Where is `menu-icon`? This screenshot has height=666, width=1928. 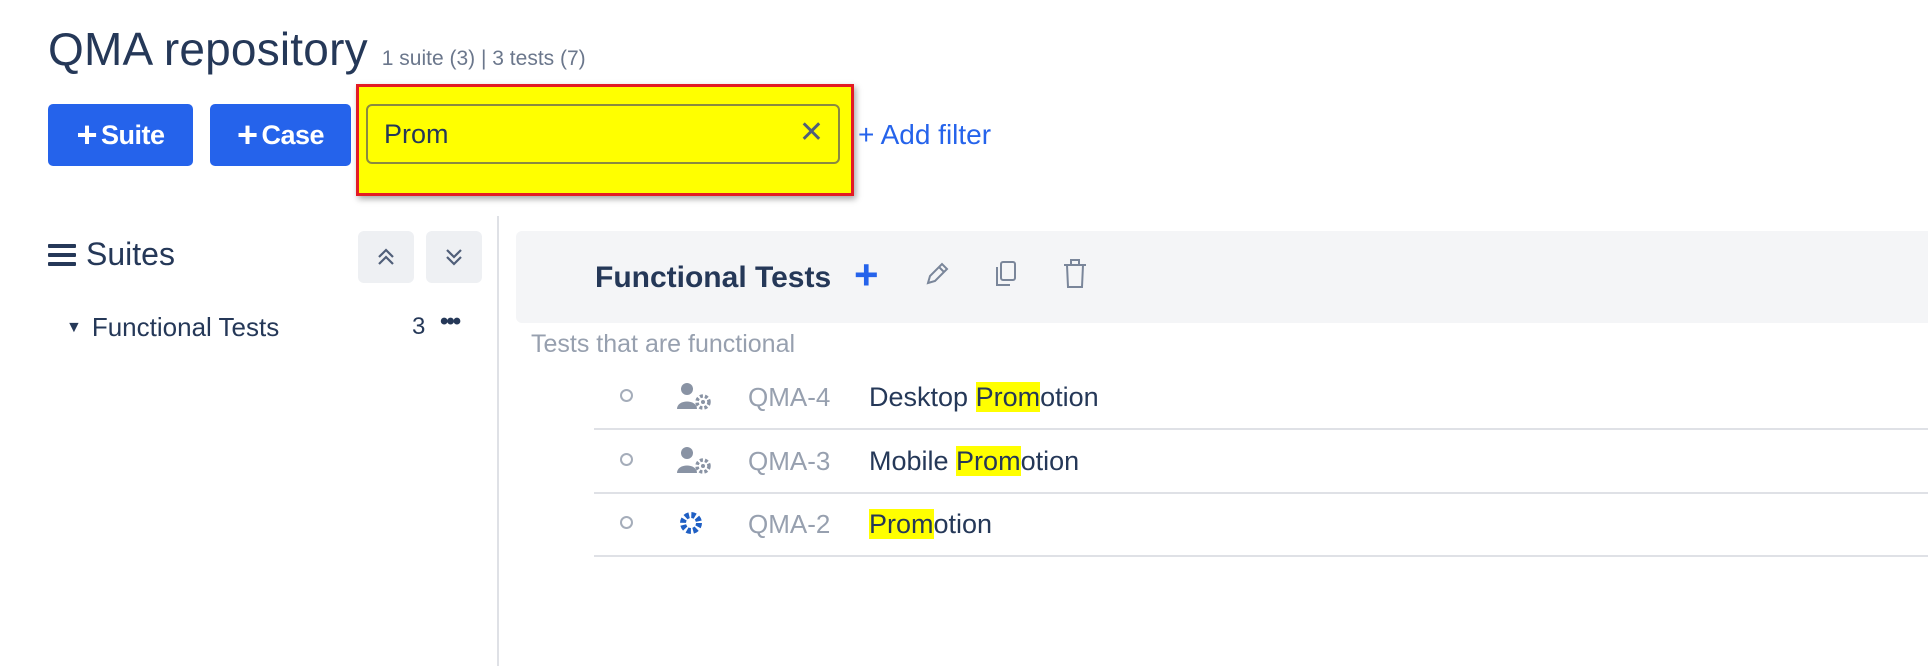
menu-icon is located at coordinates (62, 255).